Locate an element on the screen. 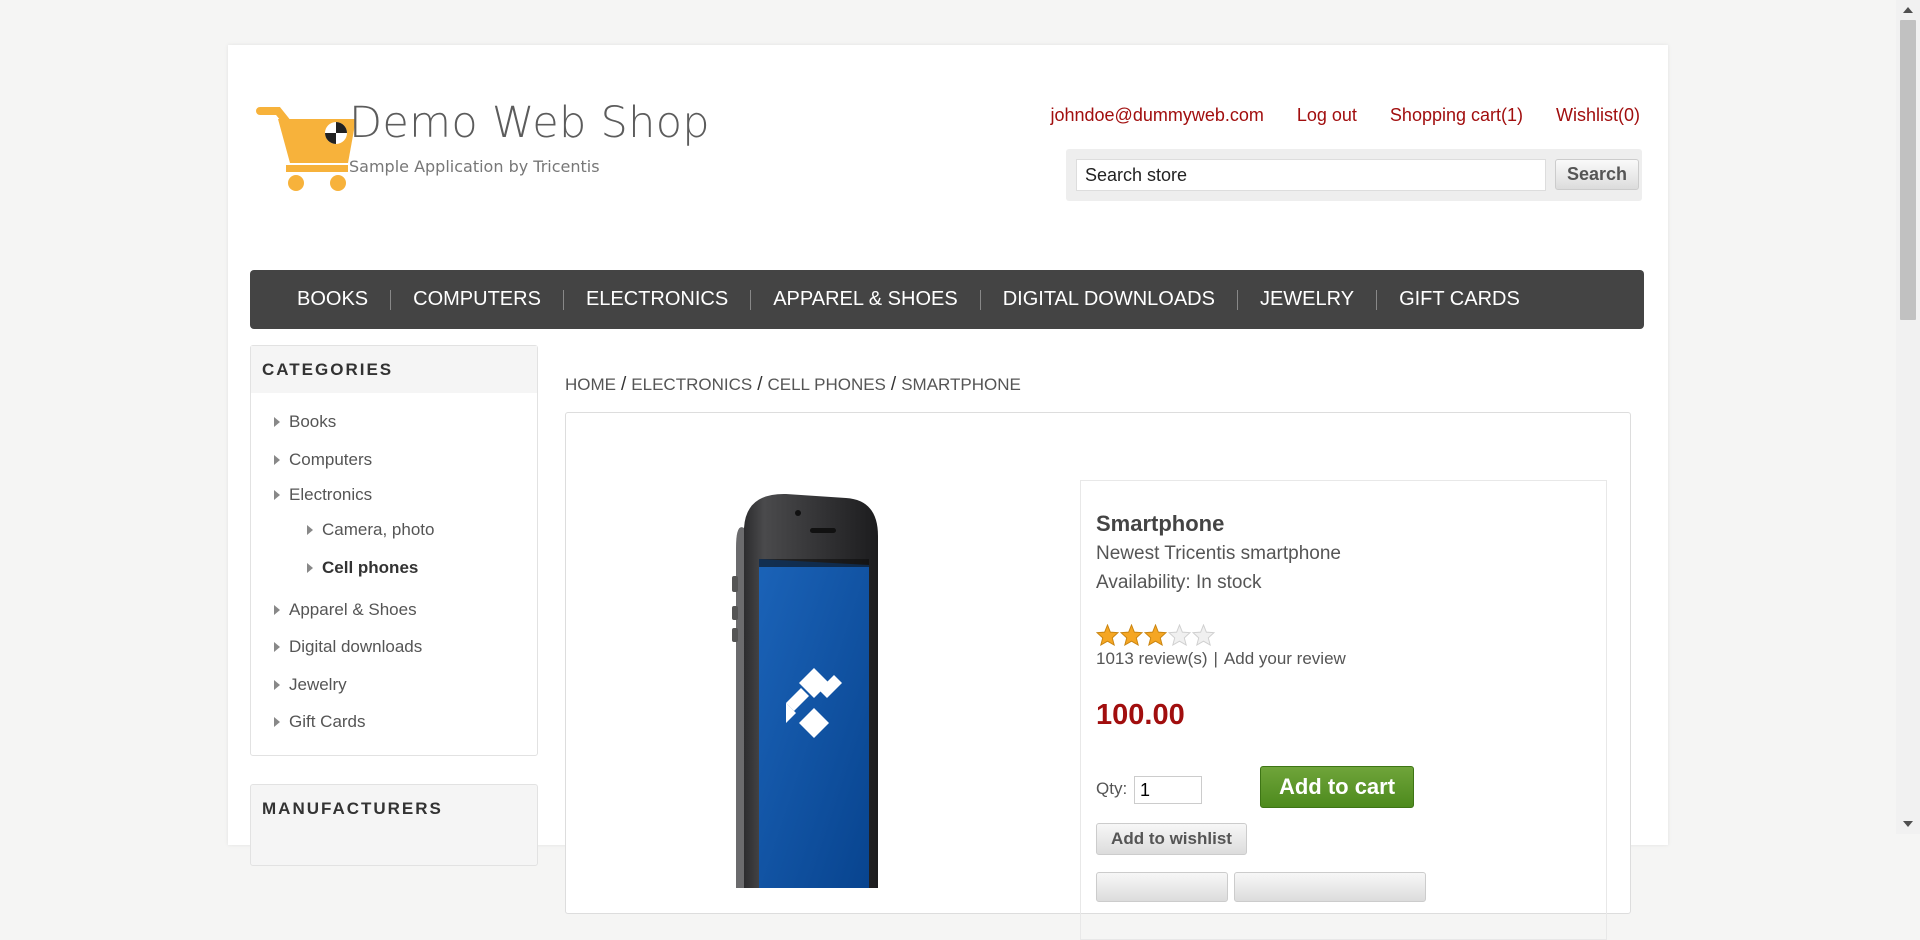 The height and width of the screenshot is (940, 1920). category-label: Cell phones is located at coordinates (370, 567).